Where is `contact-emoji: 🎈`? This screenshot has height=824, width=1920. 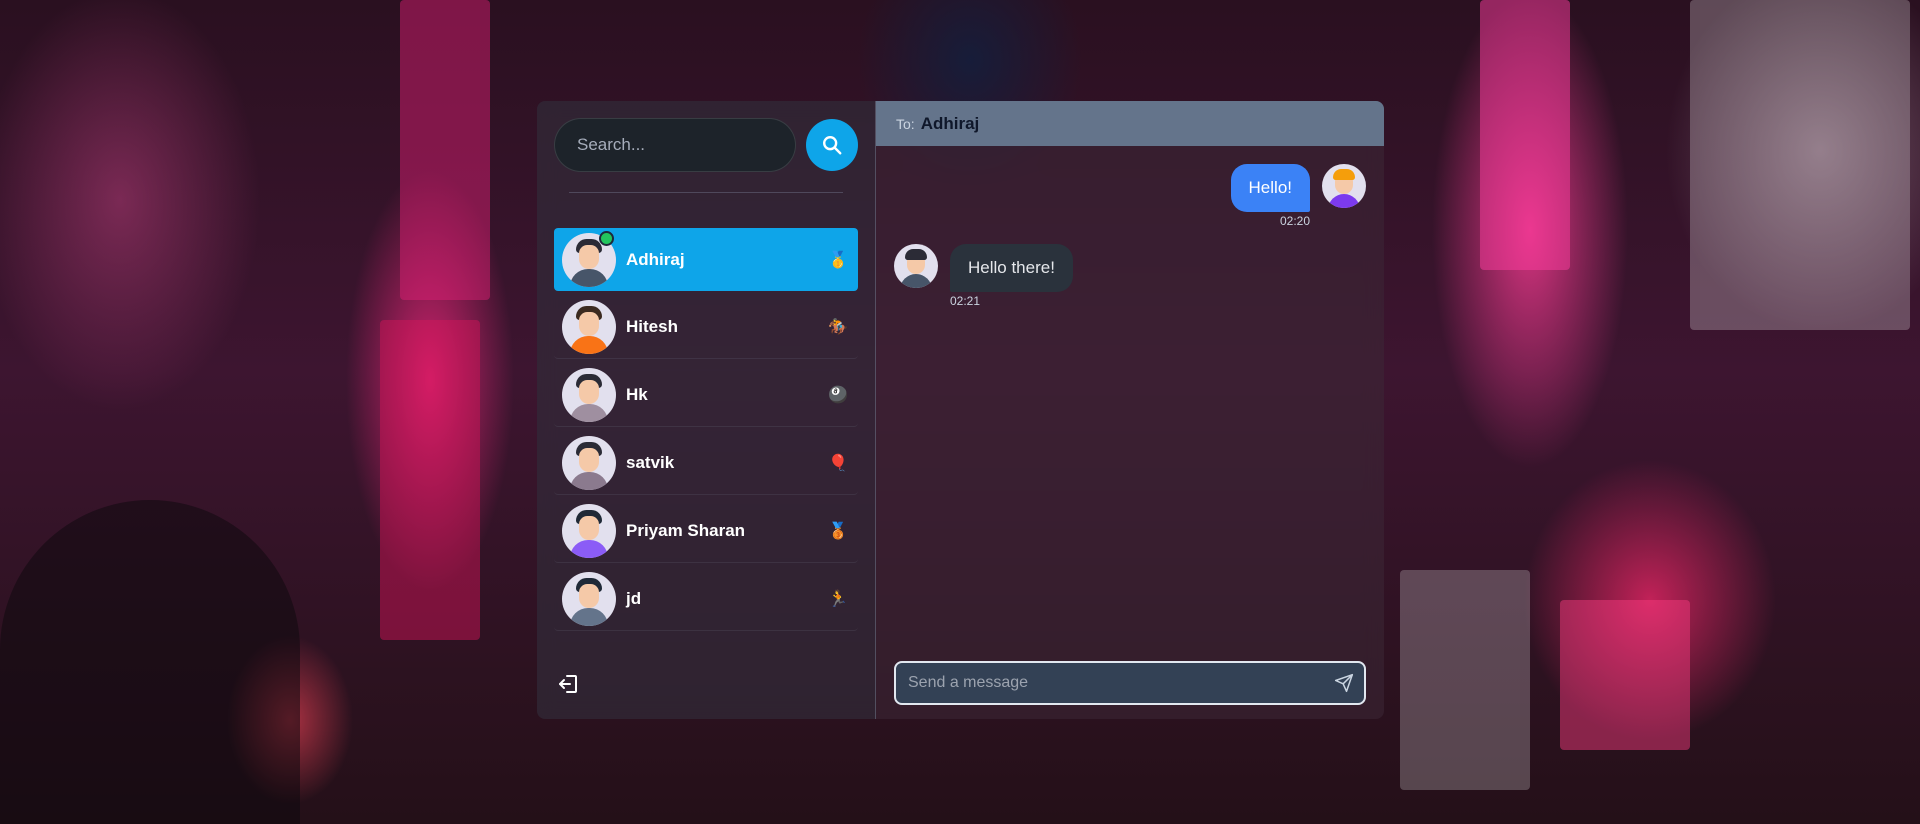
contact-emoji: 🎈 is located at coordinates (838, 463).